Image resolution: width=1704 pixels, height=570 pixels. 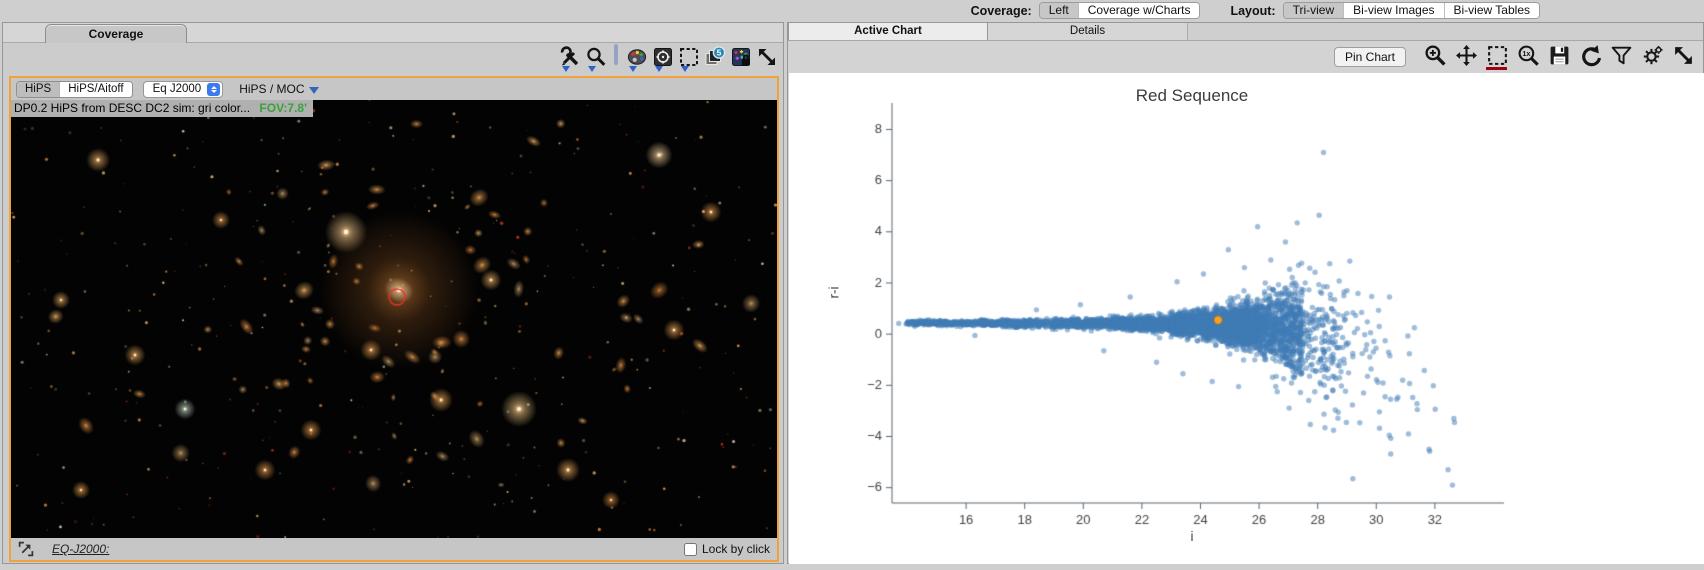 I want to click on palette-icon, so click(x=636, y=57).